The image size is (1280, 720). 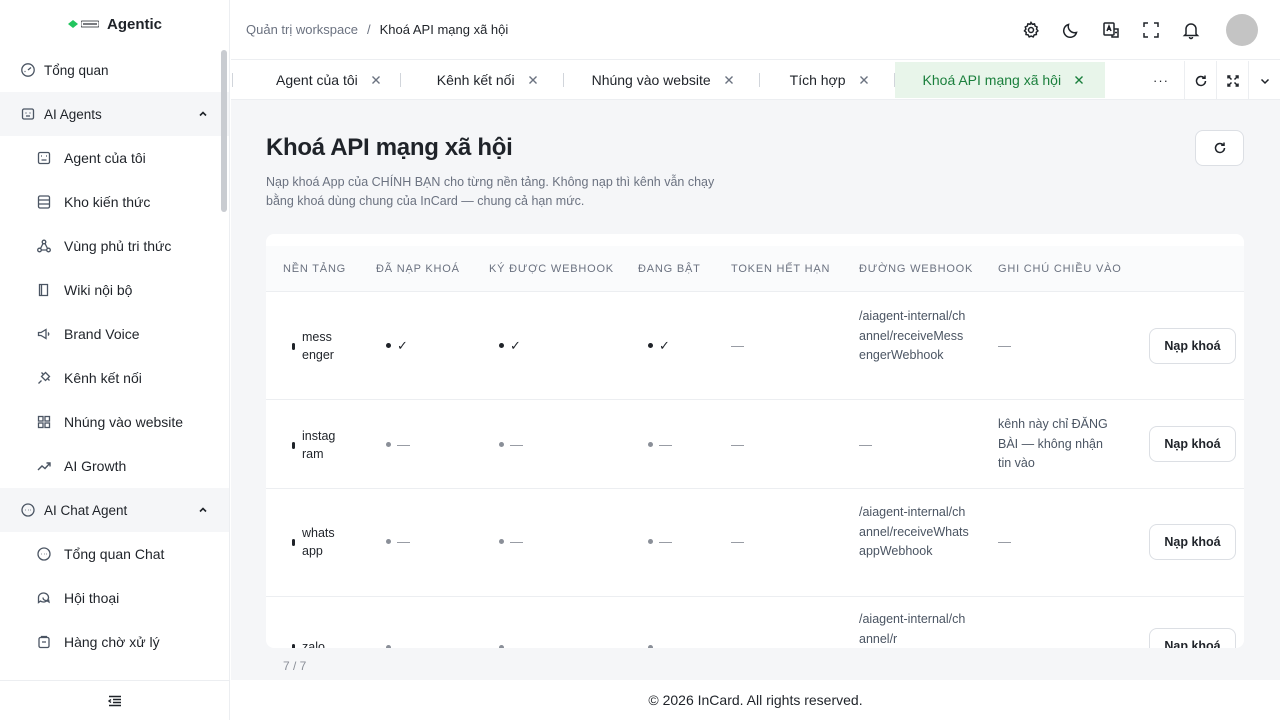 I want to click on collapse-menu-icon, so click(x=114, y=700).